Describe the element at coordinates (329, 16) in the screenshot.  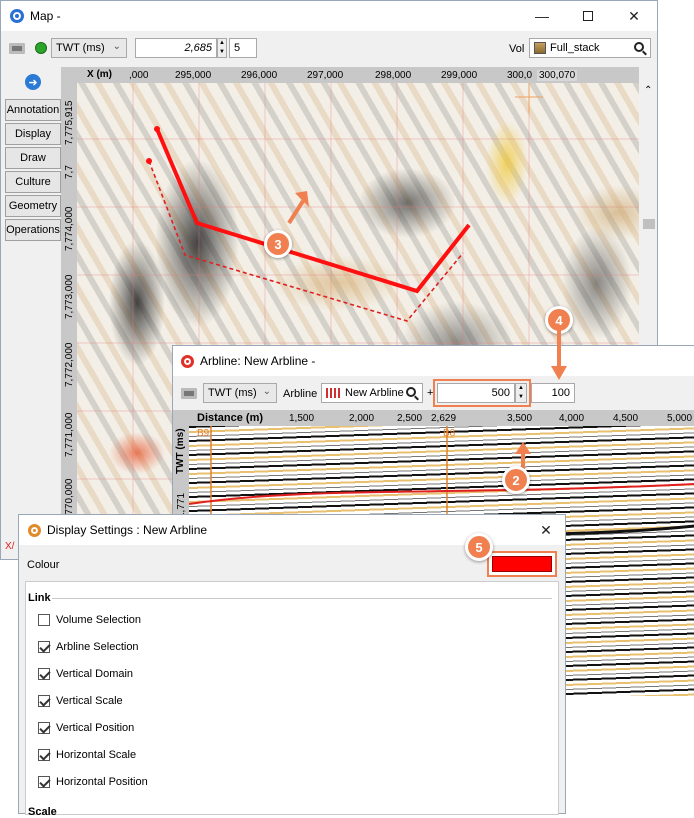
I see `map-titlebar: Map - — ✕` at that location.